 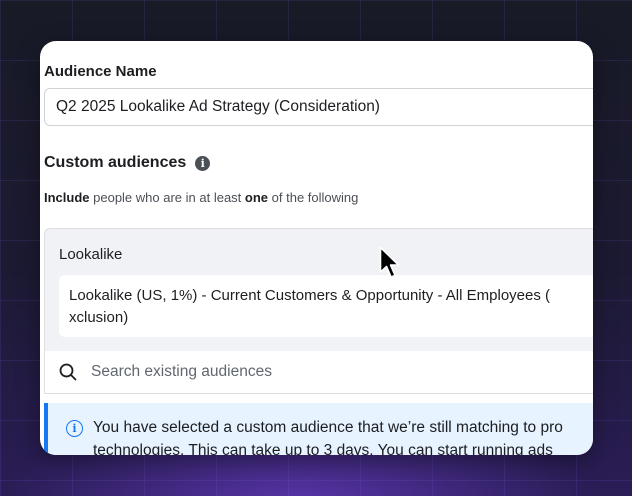 I want to click on info-outline-icon: i, so click(x=74, y=428).